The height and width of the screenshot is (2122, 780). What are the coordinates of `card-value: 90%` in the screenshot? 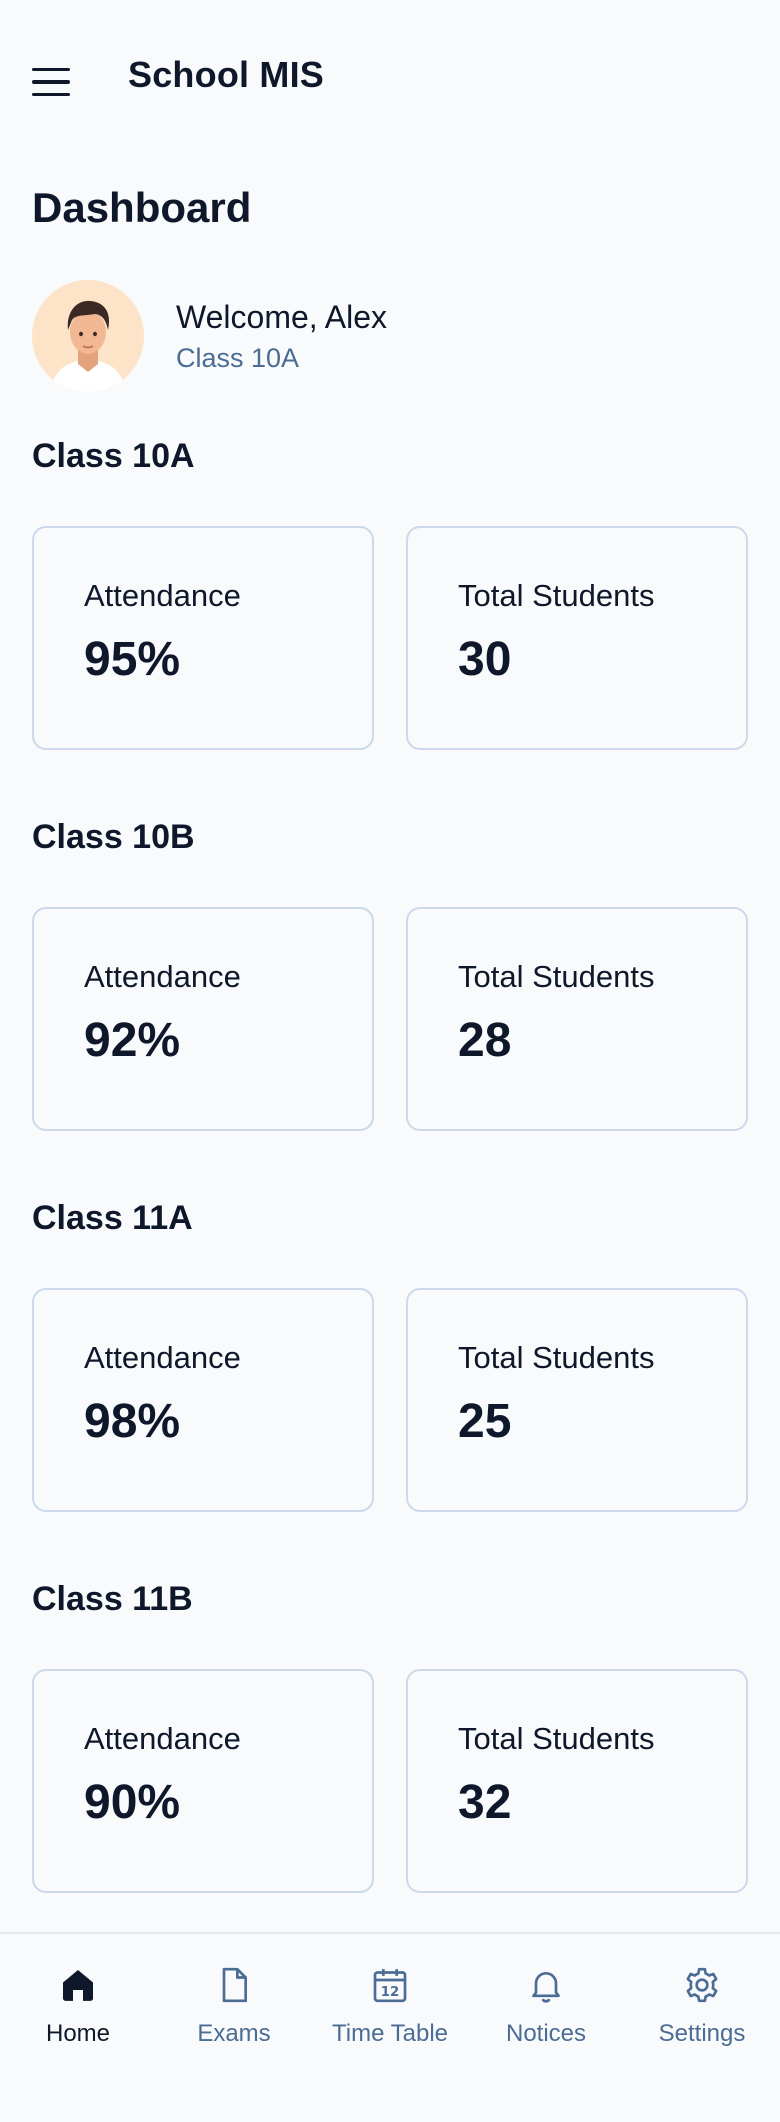 It's located at (132, 1802).